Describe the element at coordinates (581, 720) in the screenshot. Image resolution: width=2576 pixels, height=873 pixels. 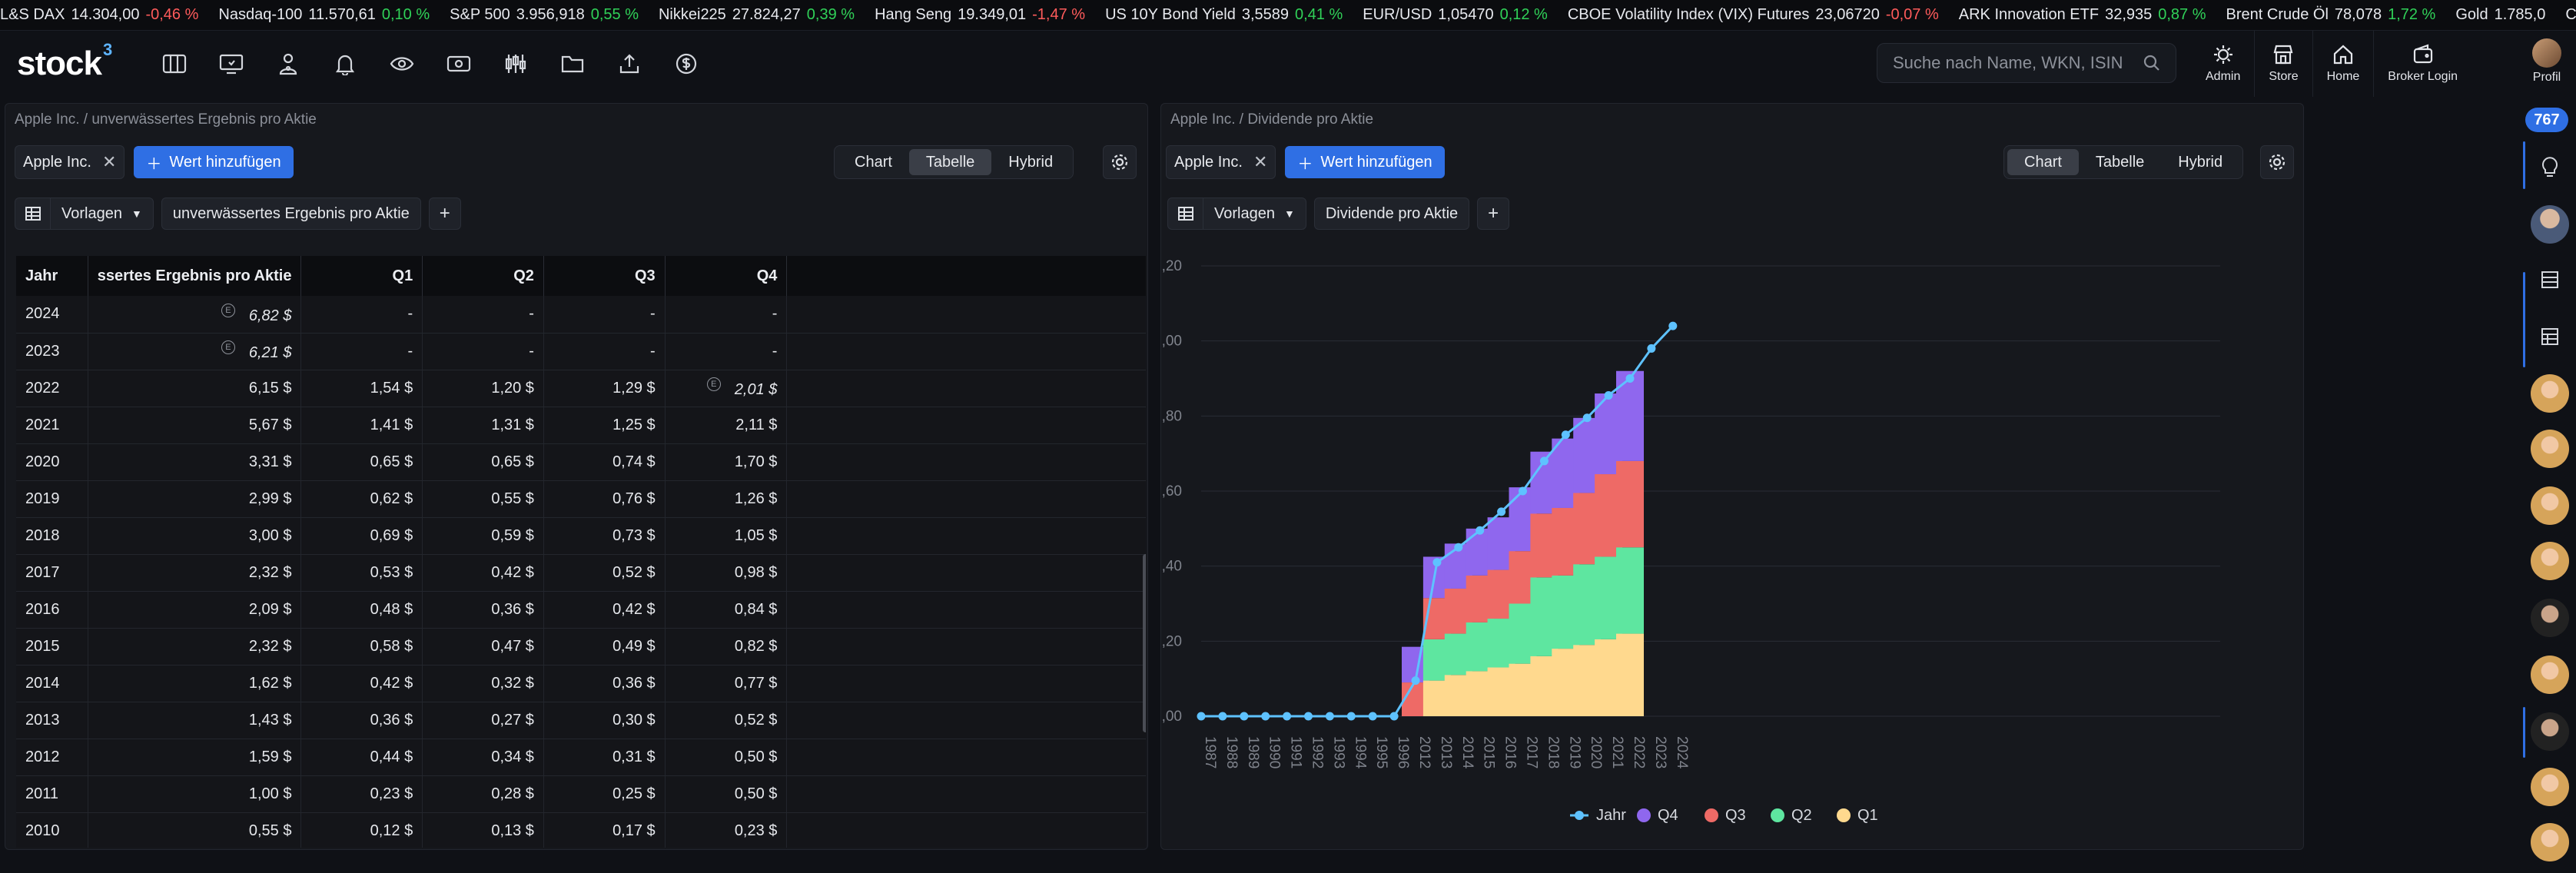
I see `table-row: 2013 1,43 $0,36 $0,27 $0,30 $0,52 $` at that location.